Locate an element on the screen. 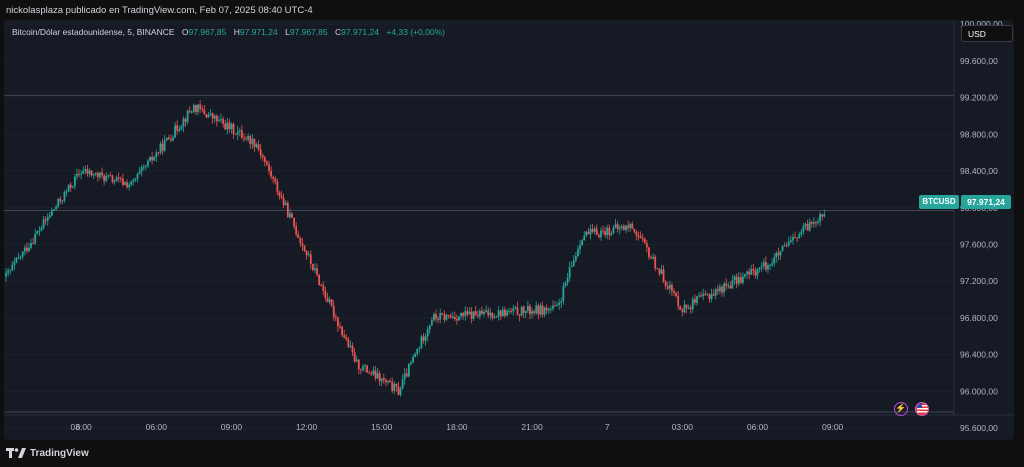  price-axis-label: 95.600,00 is located at coordinates (979, 428).